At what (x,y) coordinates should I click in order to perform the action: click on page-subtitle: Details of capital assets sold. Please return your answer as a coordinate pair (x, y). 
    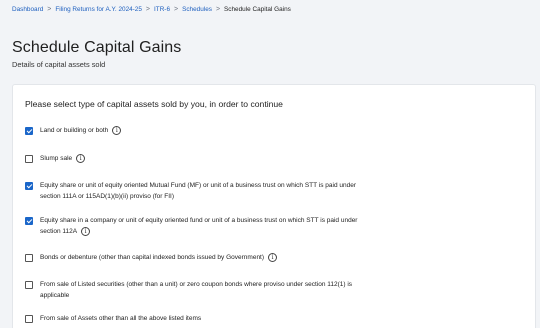
    Looking at the image, I should click on (59, 64).